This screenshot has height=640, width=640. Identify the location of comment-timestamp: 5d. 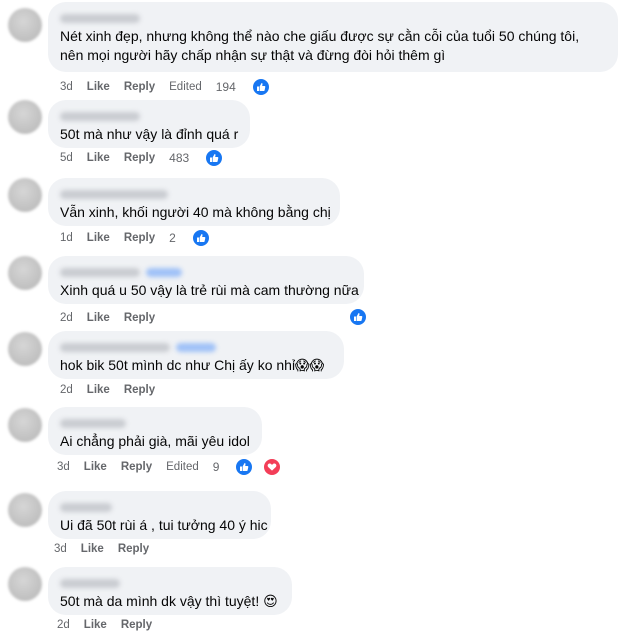
(66, 158).